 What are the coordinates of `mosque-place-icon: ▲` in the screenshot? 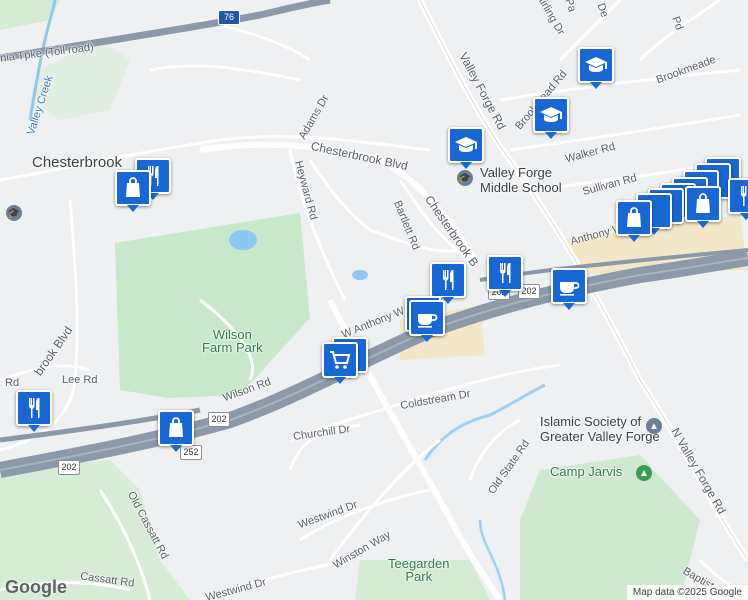 It's located at (654, 426).